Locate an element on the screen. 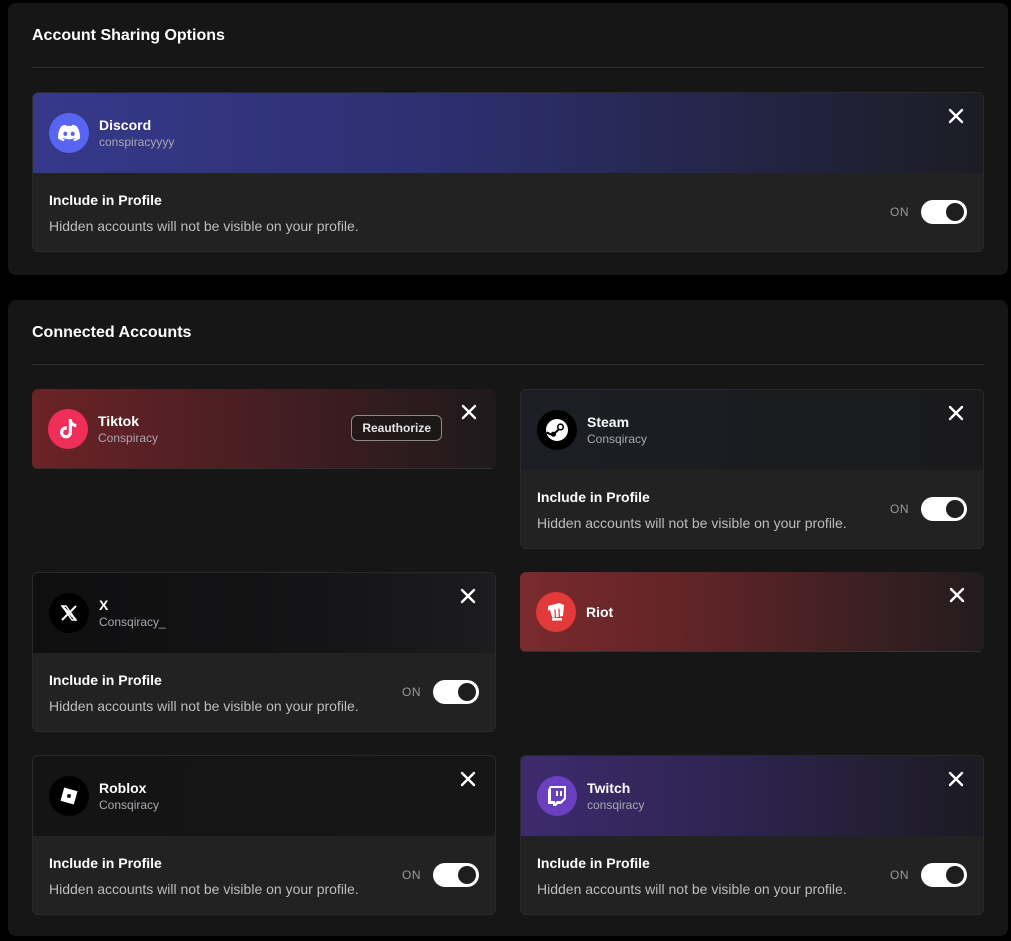 The height and width of the screenshot is (941, 1011). twitch-username: consqiracy is located at coordinates (616, 805).